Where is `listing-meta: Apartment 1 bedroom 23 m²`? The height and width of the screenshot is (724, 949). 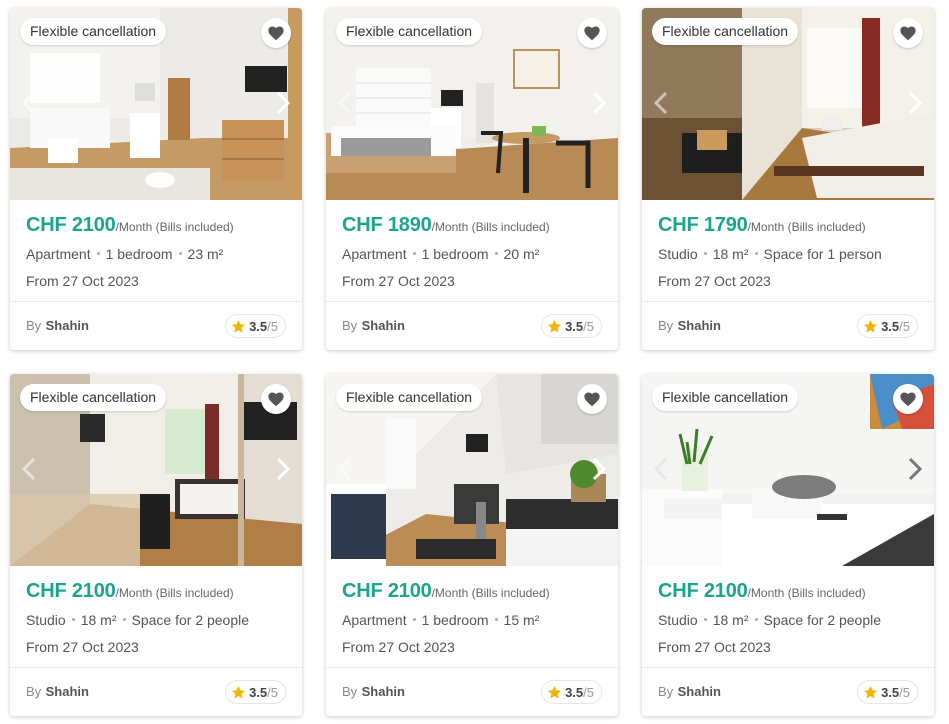
listing-meta: Apartment 1 bedroom 23 m² is located at coordinates (156, 256).